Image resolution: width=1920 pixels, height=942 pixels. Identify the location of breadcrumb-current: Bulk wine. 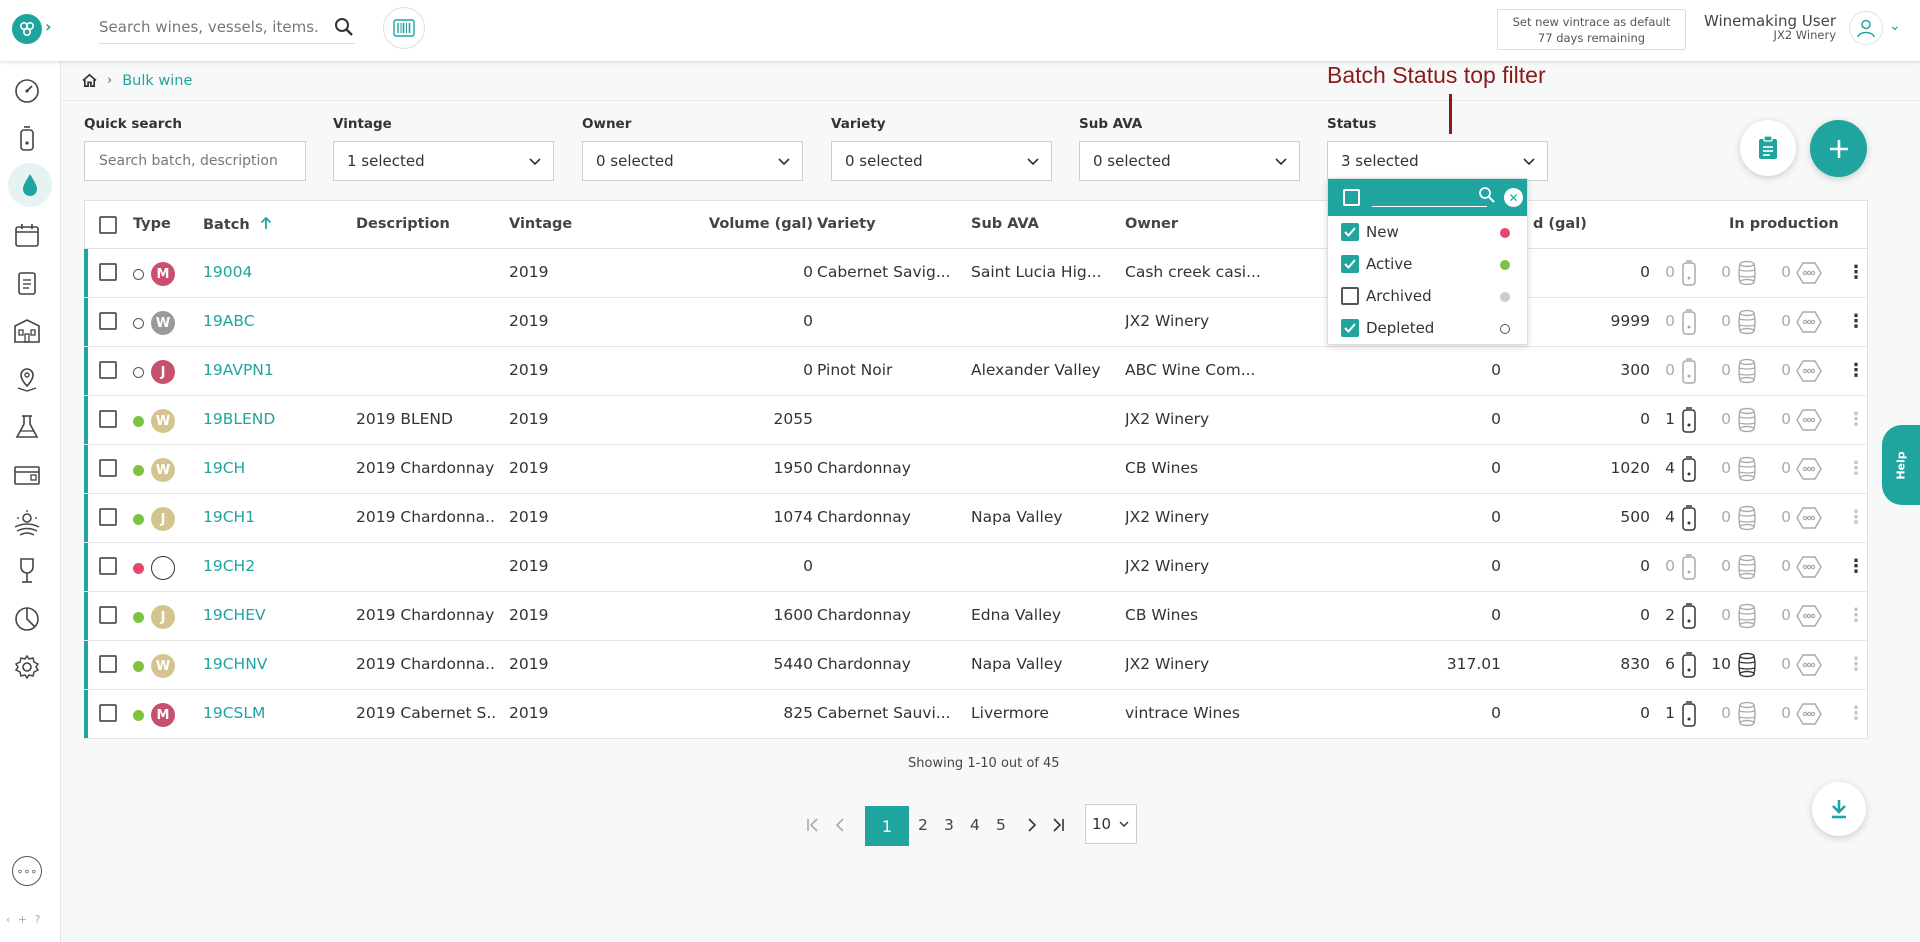
(157, 81).